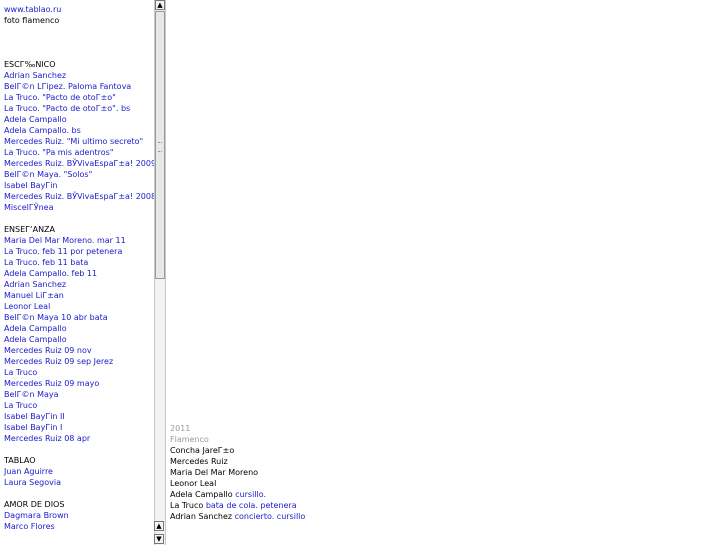  What do you see at coordinates (20, 460) in the screenshot?
I see `section-heading: TABLAO` at bounding box center [20, 460].